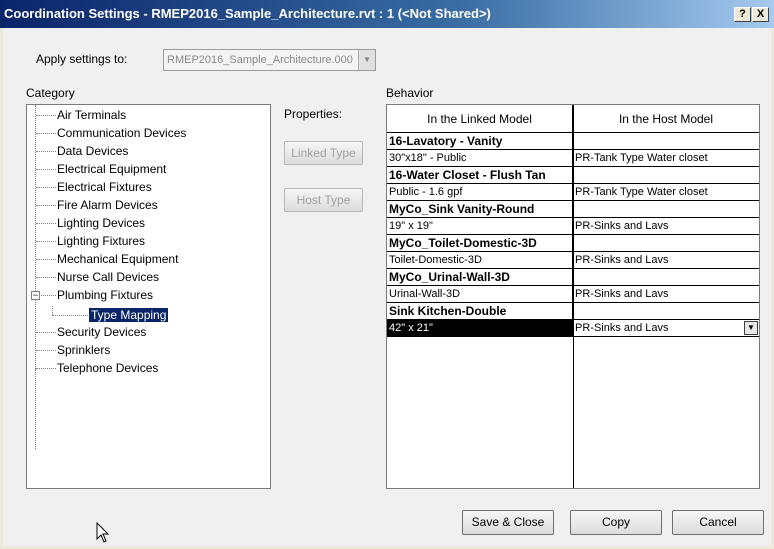 The height and width of the screenshot is (549, 774). Describe the element at coordinates (480, 158) in the screenshot. I see `linked-cell: 30"x18" - Public` at that location.